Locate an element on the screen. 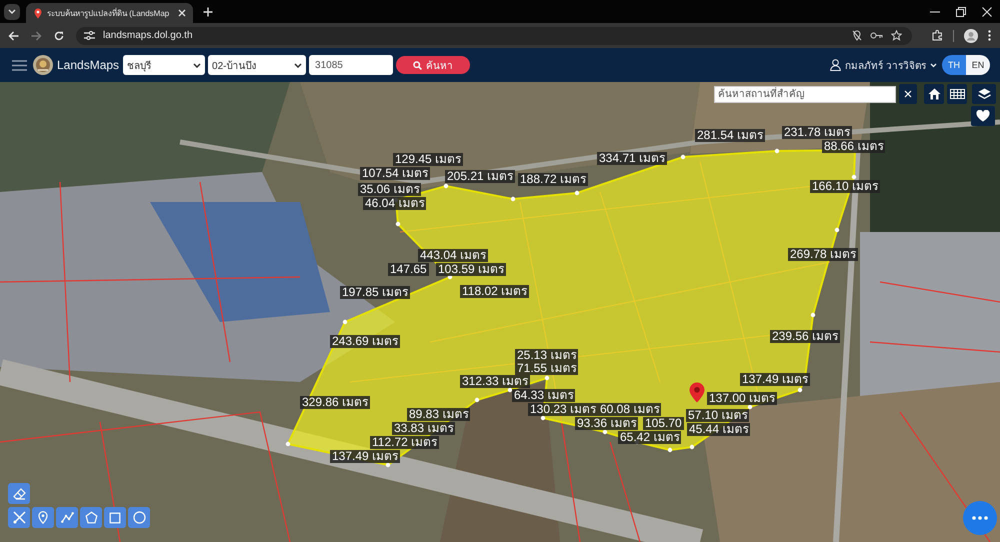 The height and width of the screenshot is (542, 1000). distance-label: 88.66 เมตร is located at coordinates (854, 146).